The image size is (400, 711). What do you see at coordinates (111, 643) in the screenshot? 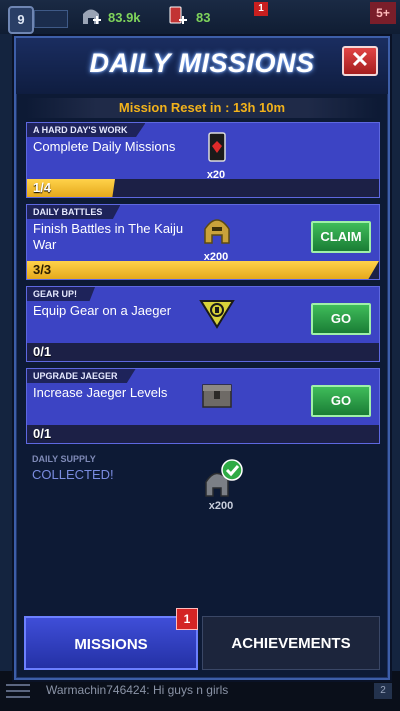
I see `tab-missions: MISSIONS` at bounding box center [111, 643].